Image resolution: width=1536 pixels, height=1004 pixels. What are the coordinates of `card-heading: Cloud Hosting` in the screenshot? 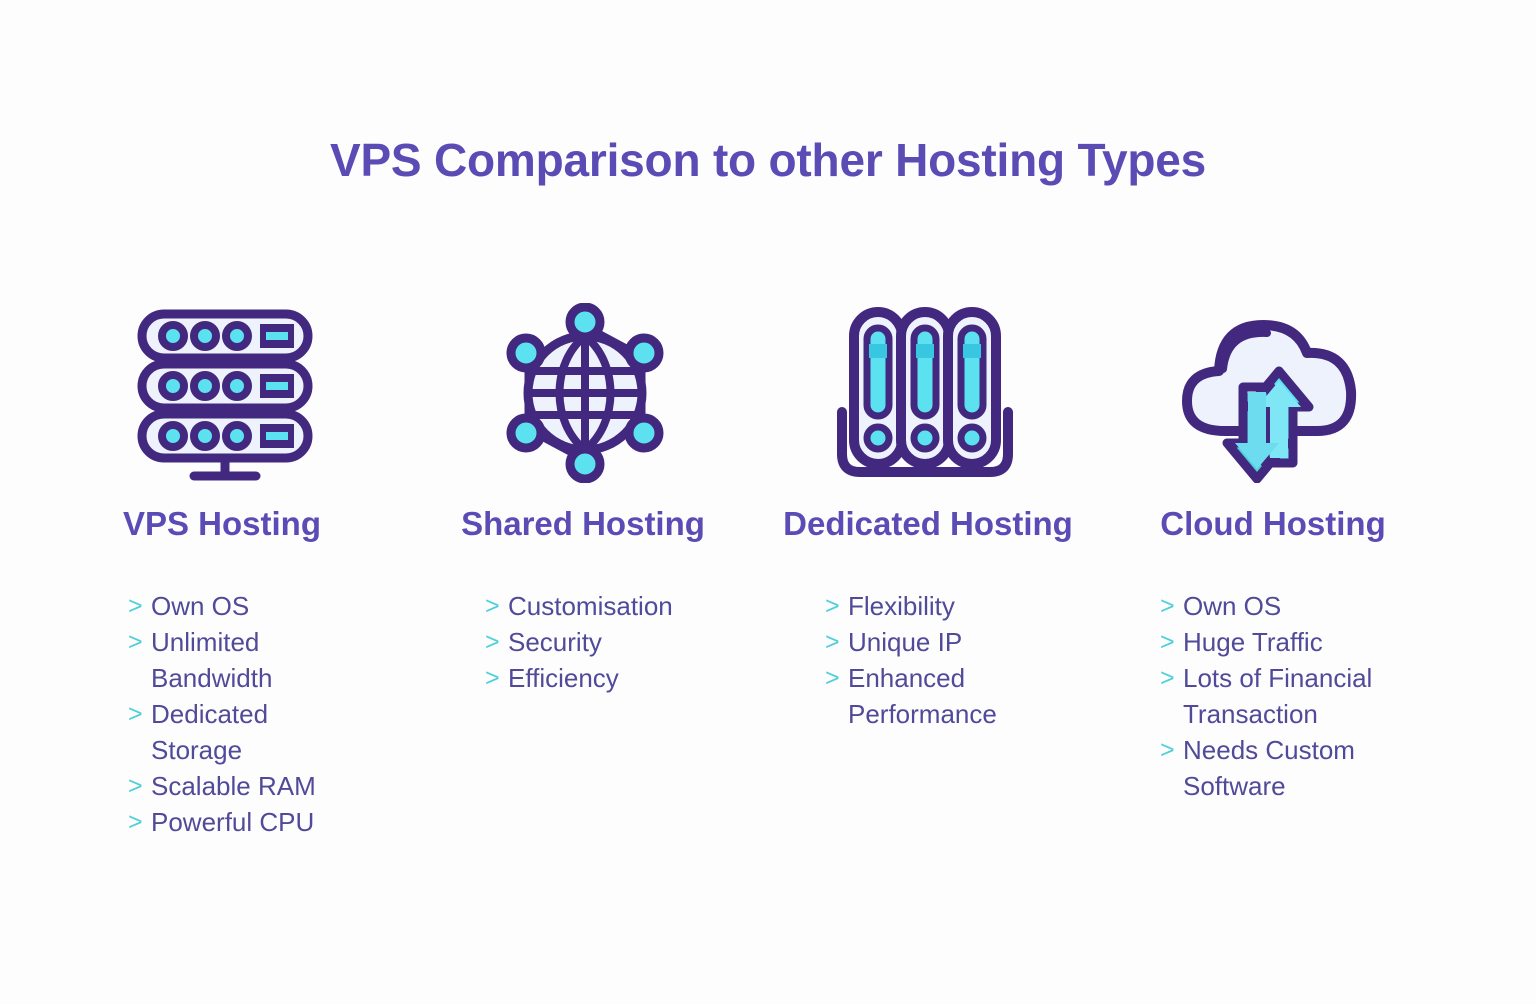 It's located at (1273, 523).